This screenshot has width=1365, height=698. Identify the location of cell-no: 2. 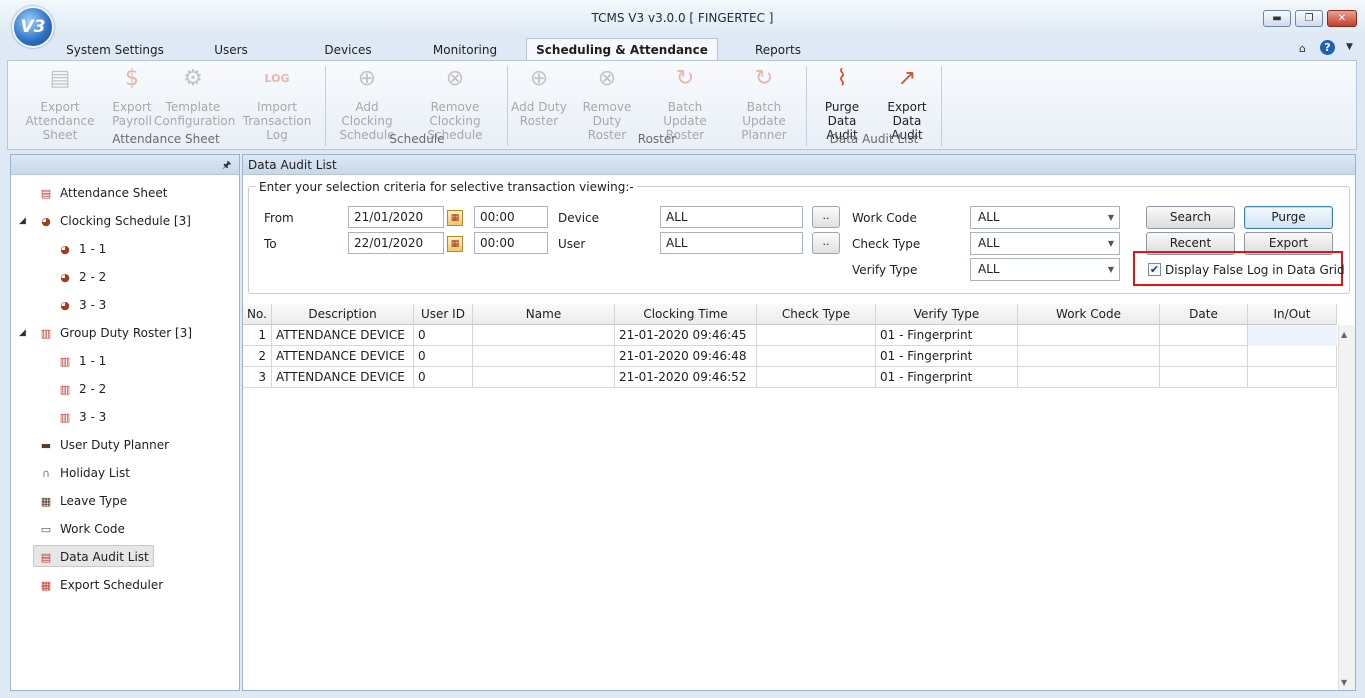
(257, 356).